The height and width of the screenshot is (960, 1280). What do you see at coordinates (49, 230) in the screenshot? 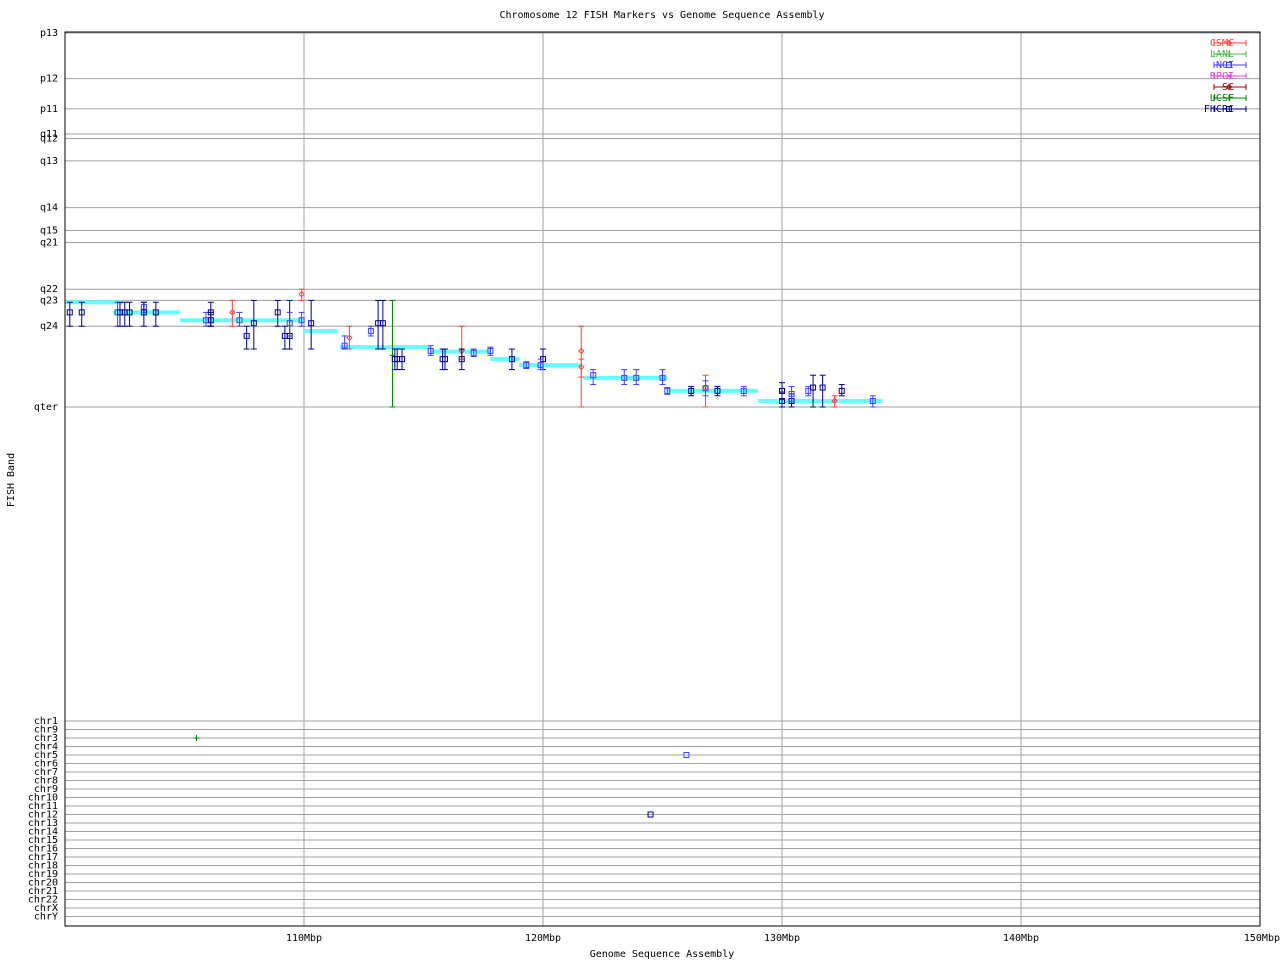
I see `band-tick-label: q15` at bounding box center [49, 230].